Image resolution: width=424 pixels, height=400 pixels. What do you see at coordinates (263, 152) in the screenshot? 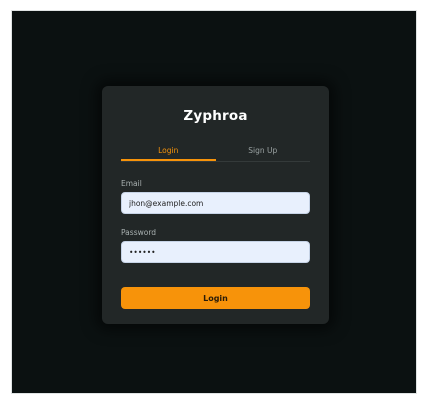
I see `tab-sign-up: Sign Up` at bounding box center [263, 152].